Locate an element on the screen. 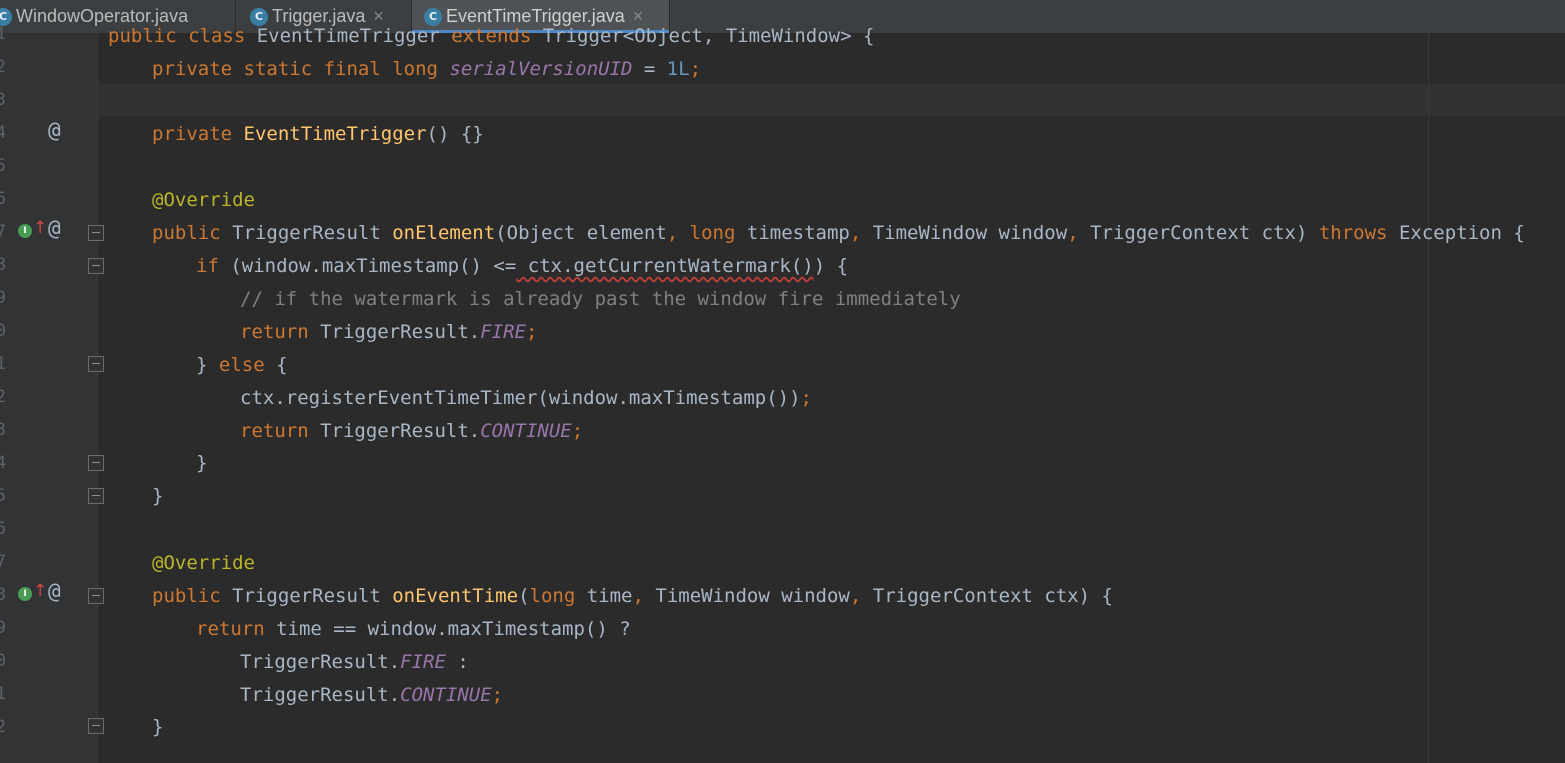 This screenshot has width=1565, height=763. code-line-10: return TriggerResult.FIRE; is located at coordinates (389, 332).